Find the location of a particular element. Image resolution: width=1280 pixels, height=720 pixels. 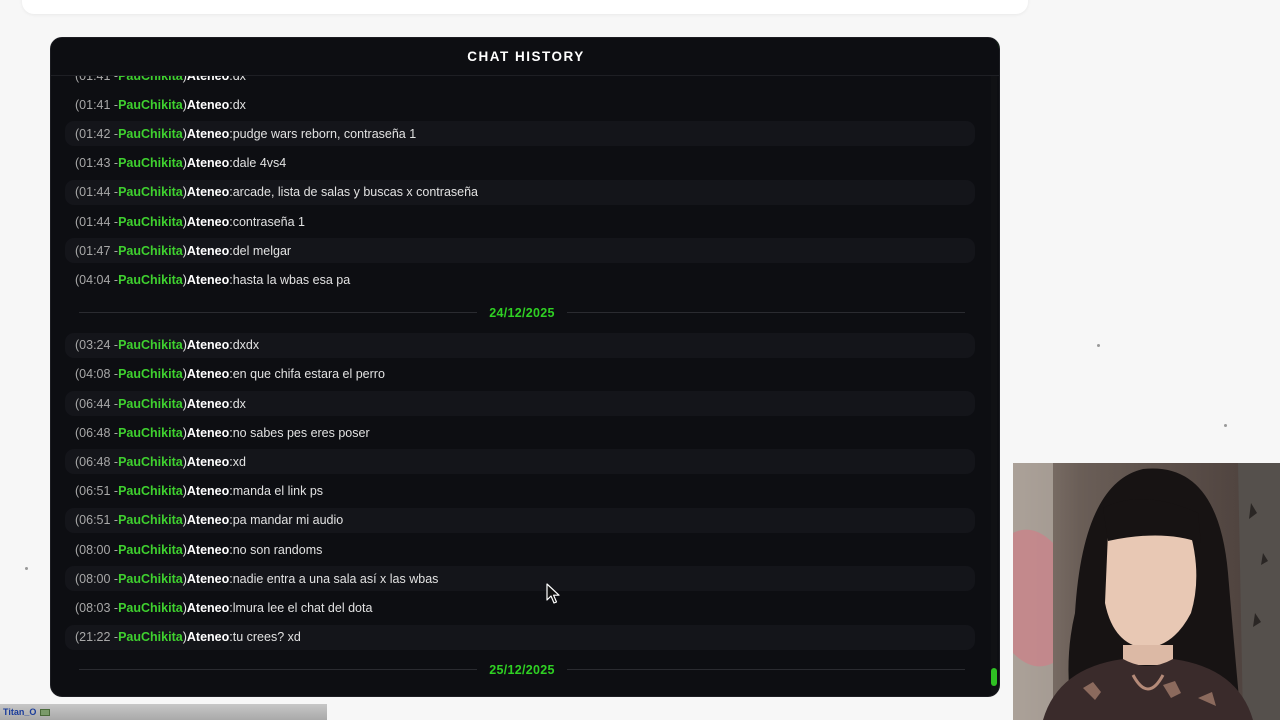

message-timestamp: (04:04 - is located at coordinates (97, 279).